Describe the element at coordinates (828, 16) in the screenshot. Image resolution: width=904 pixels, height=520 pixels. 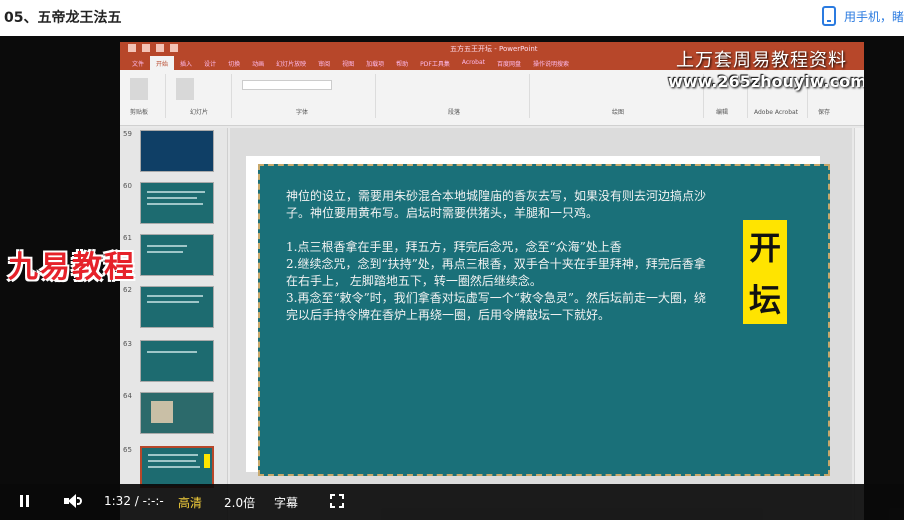
I see `phone-icon` at that location.